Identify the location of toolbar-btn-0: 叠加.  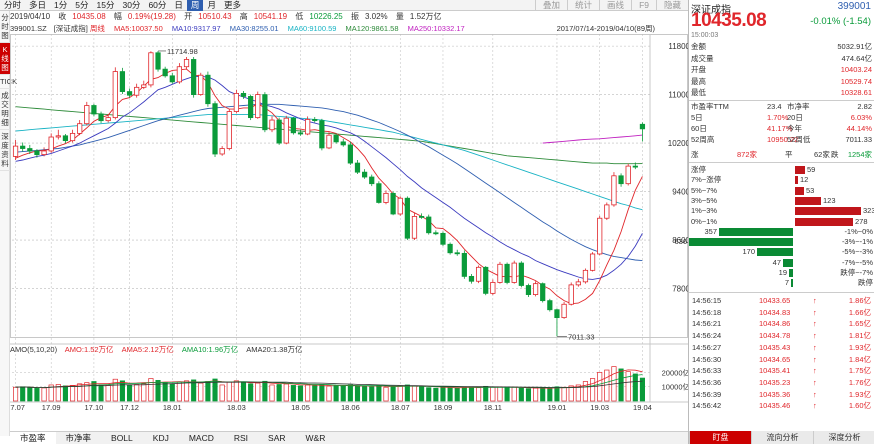
(551, 5).